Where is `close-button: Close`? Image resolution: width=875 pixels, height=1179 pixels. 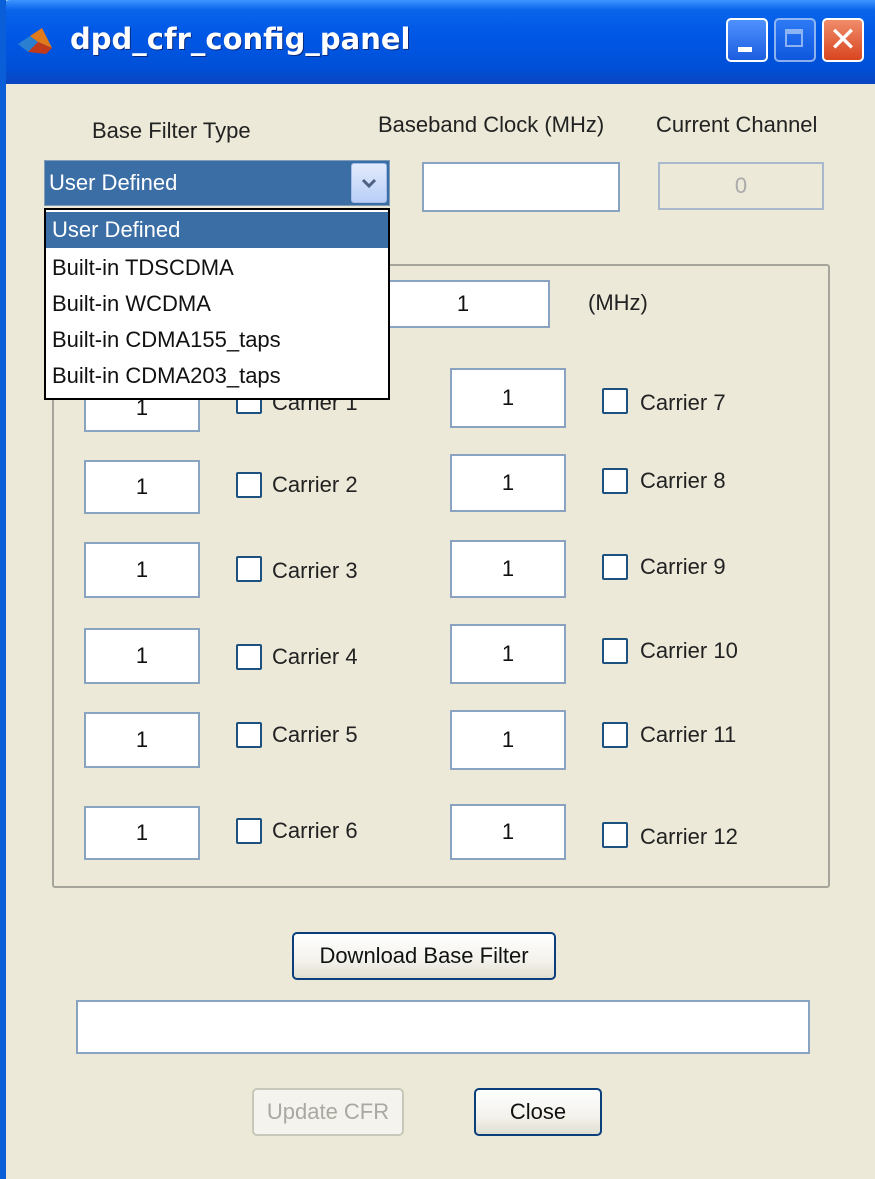 close-button: Close is located at coordinates (538, 1112).